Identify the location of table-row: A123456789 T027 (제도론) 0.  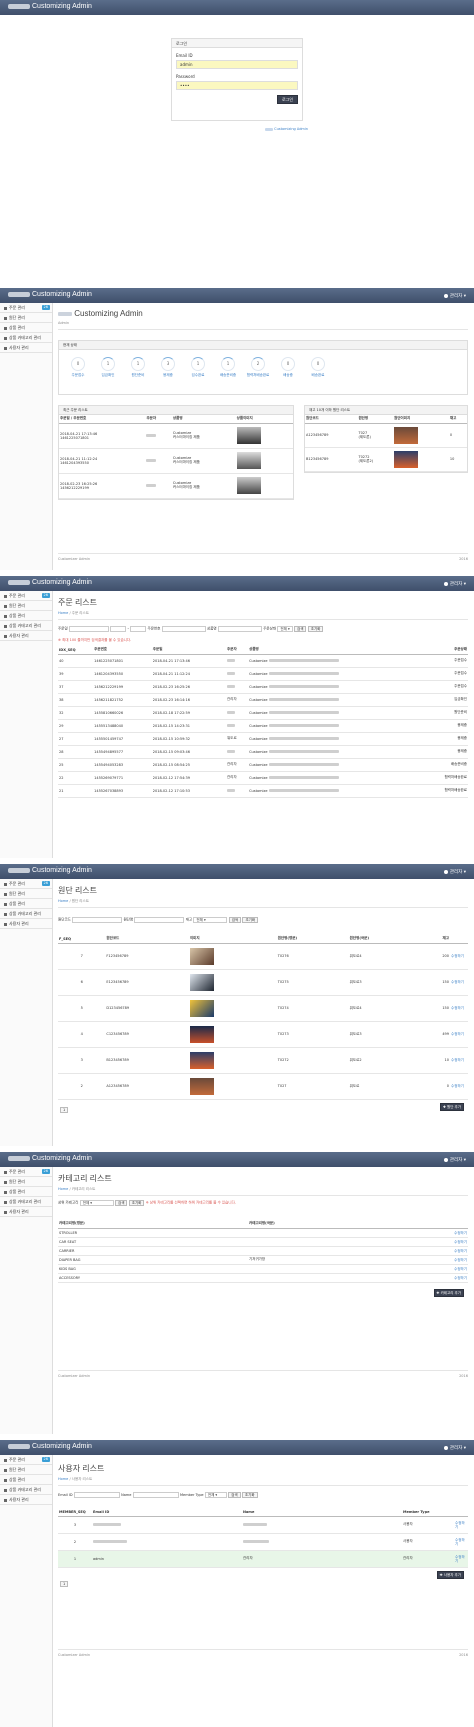
(386, 435).